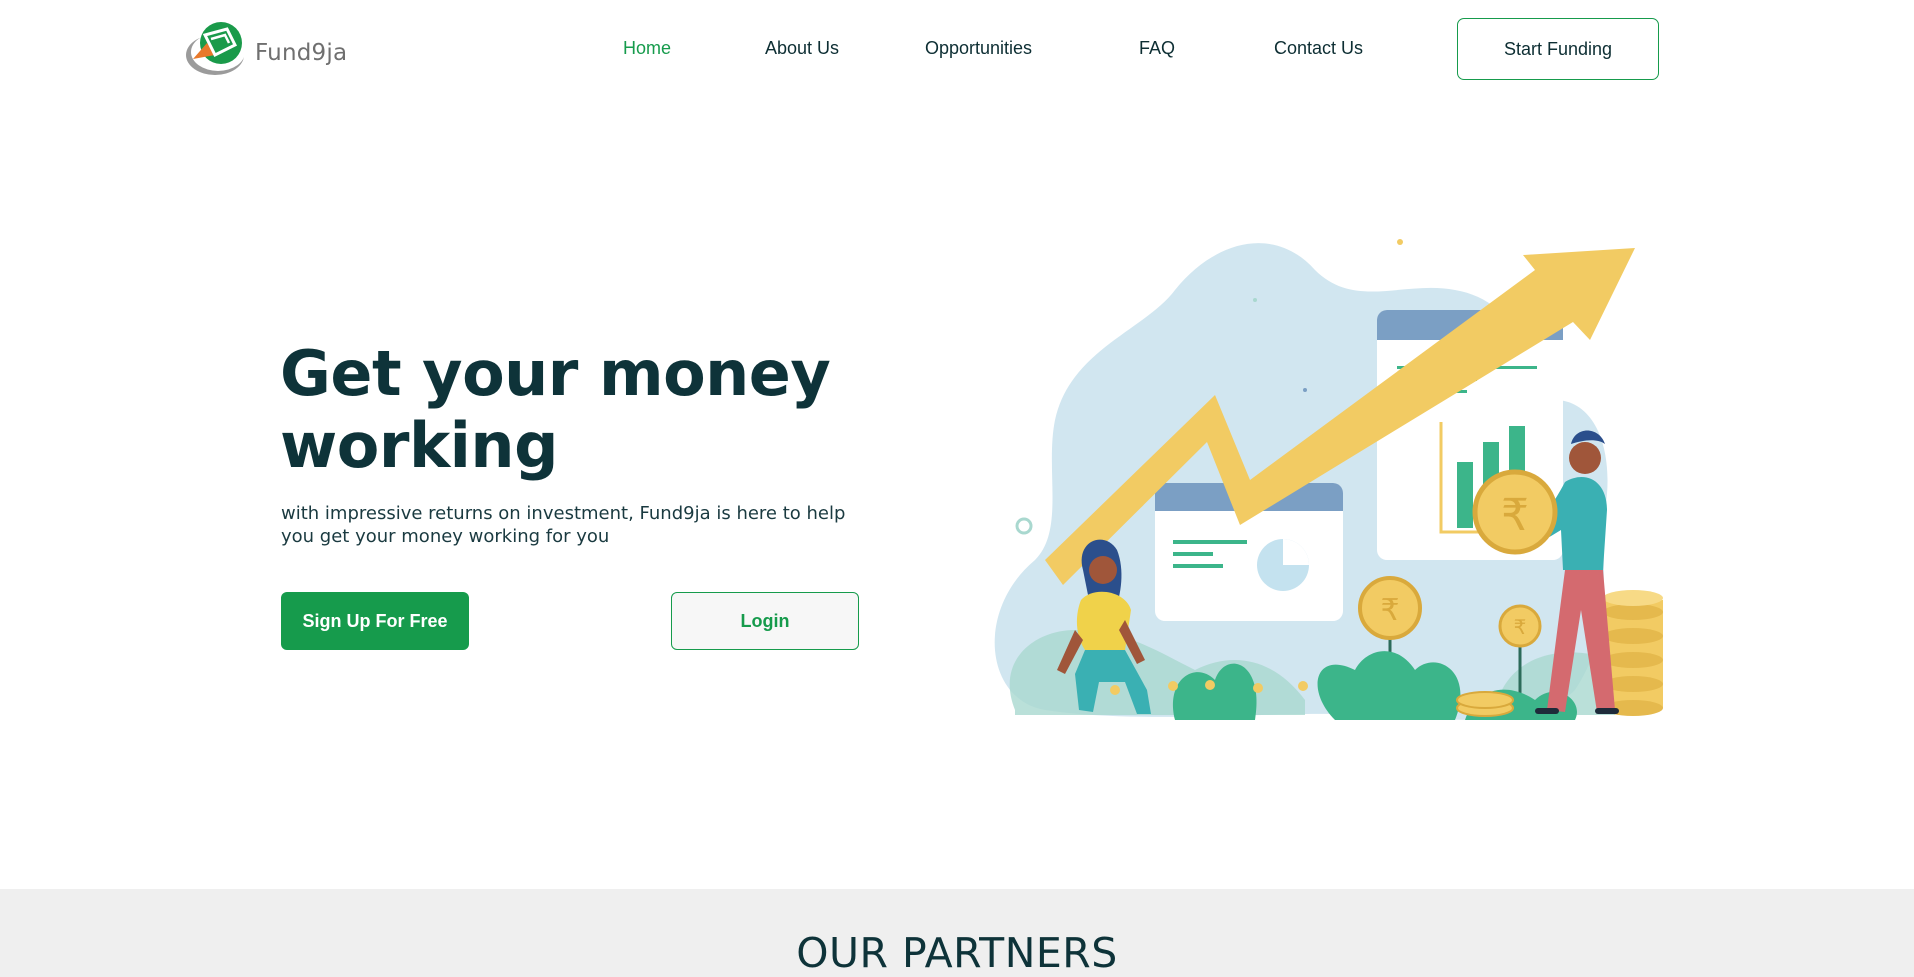  Describe the element at coordinates (1157, 48) in the screenshot. I see `nav-faq: FAQ` at that location.